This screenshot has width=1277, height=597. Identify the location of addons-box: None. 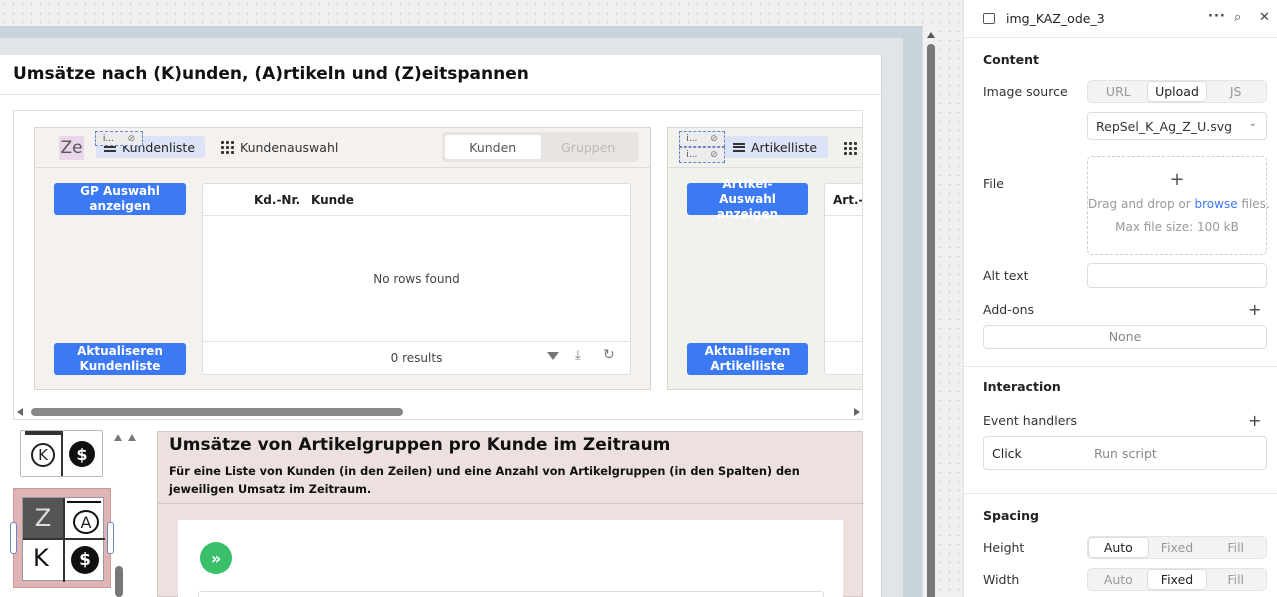
(1125, 337).